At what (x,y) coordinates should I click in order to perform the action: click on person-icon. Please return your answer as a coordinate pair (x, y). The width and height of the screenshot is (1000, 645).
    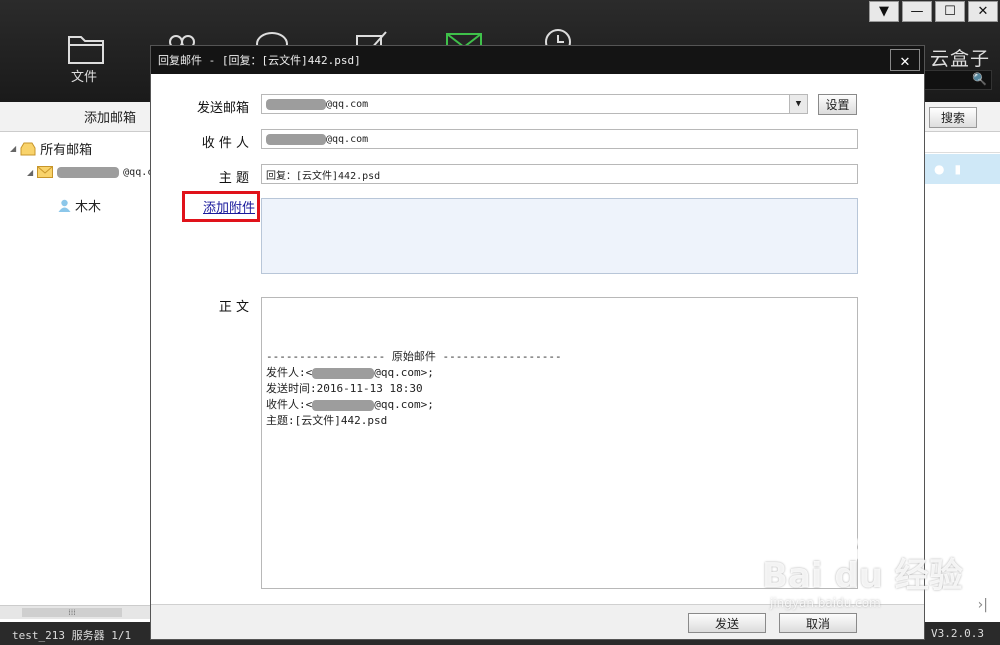
    Looking at the image, I should click on (64, 205).